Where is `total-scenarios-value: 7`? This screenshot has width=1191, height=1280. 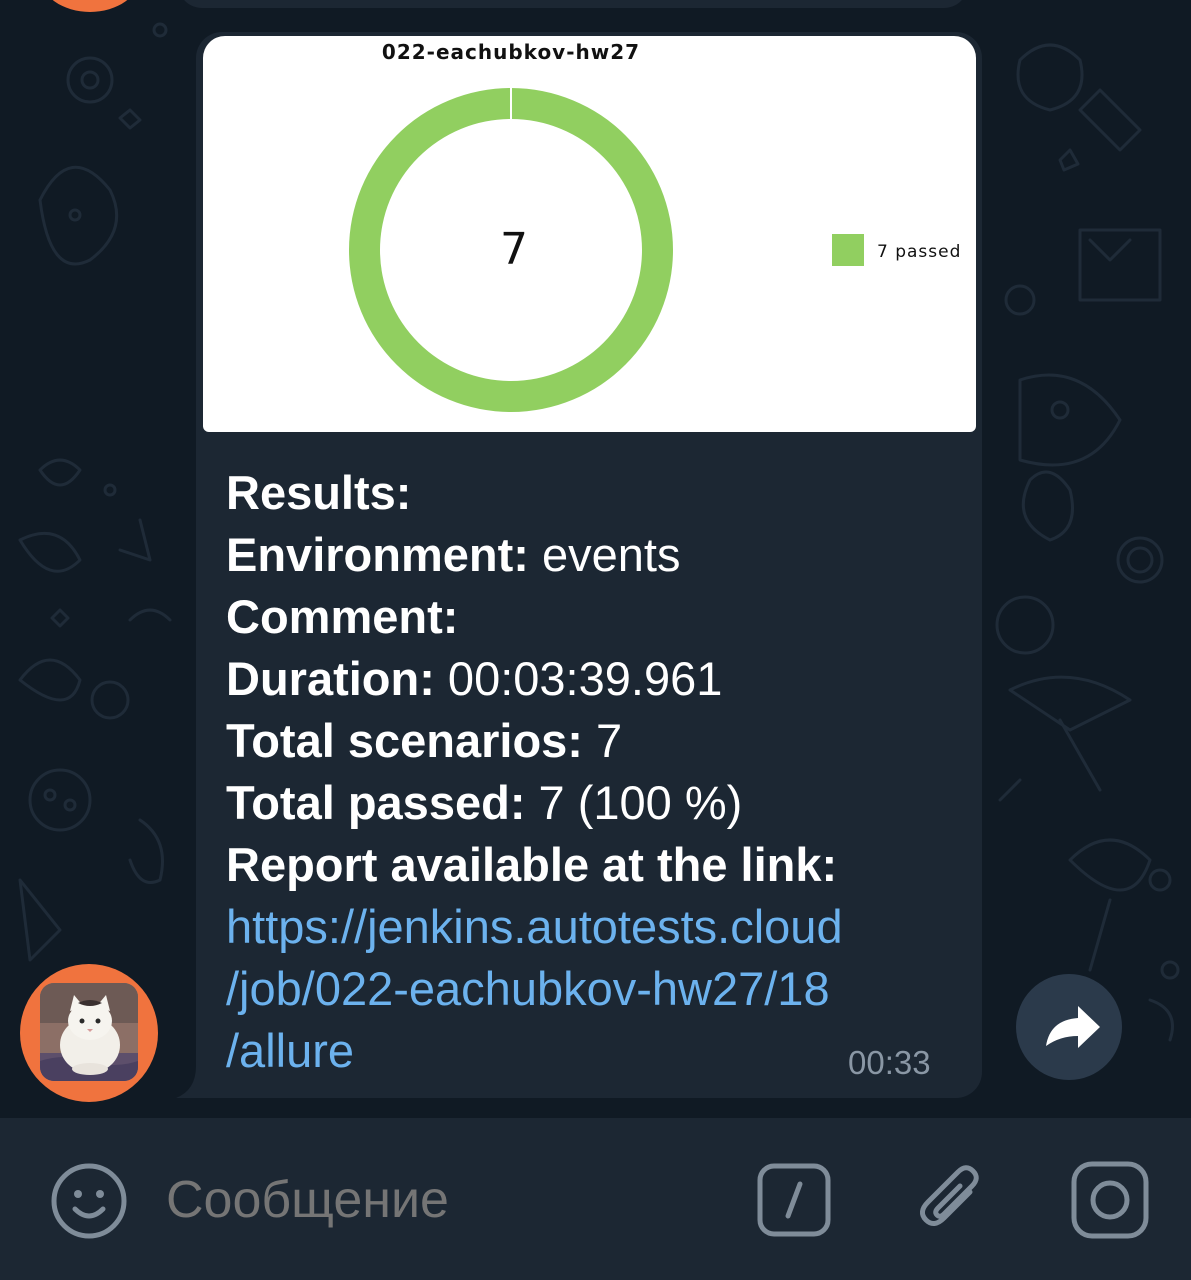 total-scenarios-value: 7 is located at coordinates (602, 740).